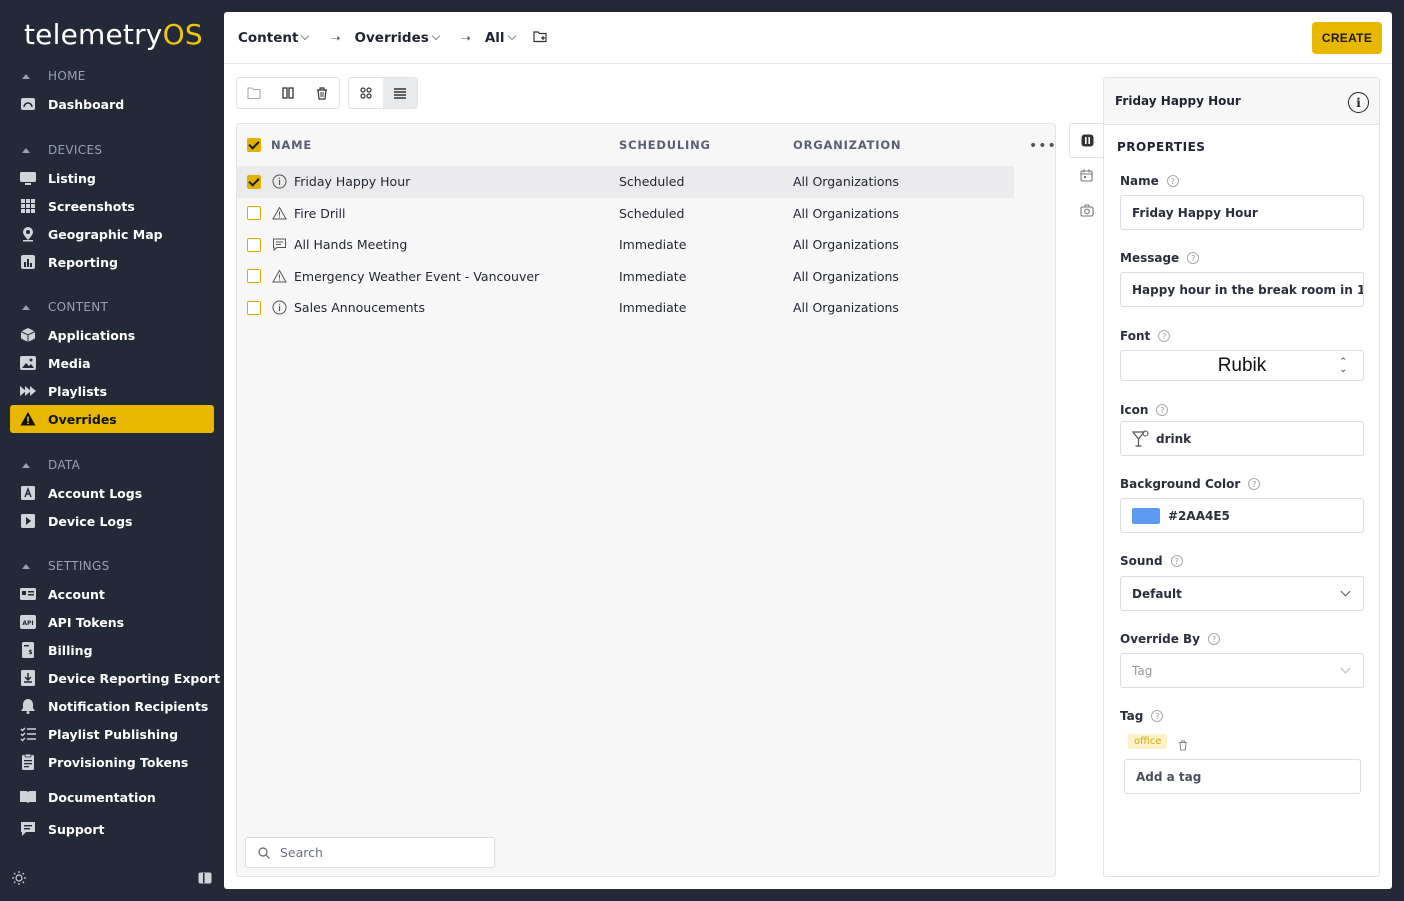 This screenshot has width=1404, height=901. Describe the element at coordinates (288, 93) in the screenshot. I see `columns-button` at that location.